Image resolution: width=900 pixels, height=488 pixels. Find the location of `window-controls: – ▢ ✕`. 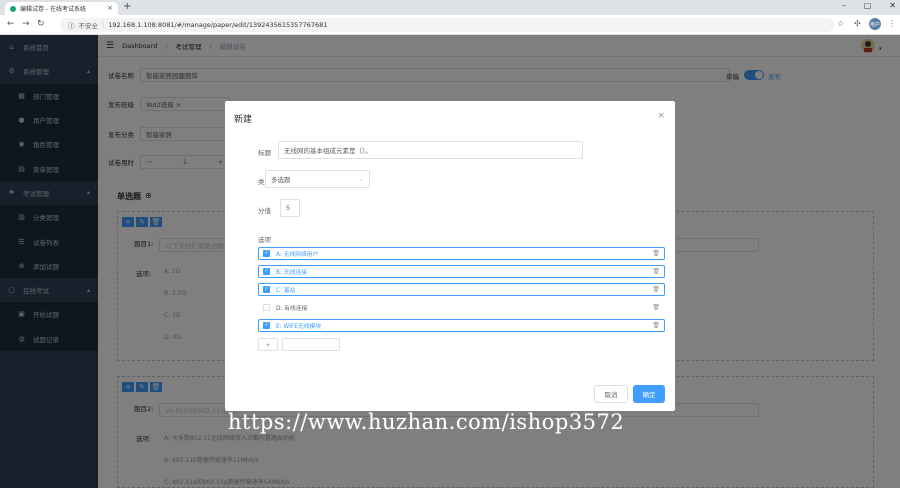

window-controls: – ▢ ✕ is located at coordinates (869, 5).